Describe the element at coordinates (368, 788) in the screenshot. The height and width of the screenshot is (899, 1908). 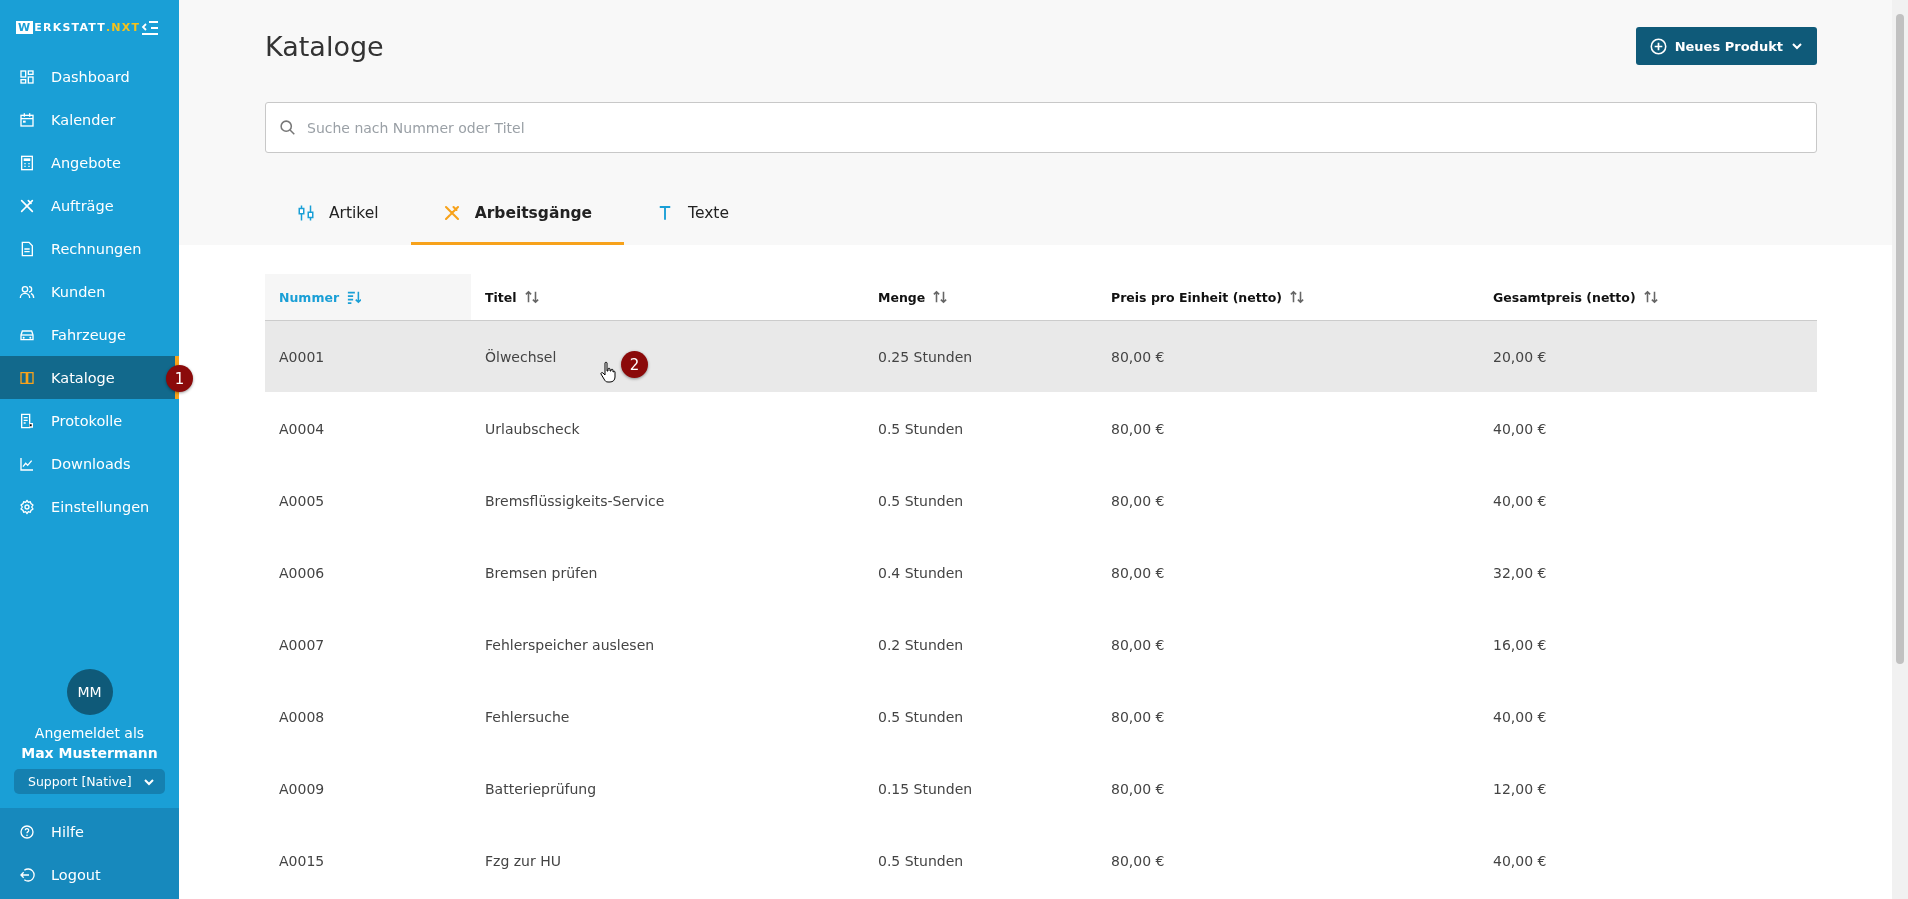
I see `table-cell: A0009` at that location.